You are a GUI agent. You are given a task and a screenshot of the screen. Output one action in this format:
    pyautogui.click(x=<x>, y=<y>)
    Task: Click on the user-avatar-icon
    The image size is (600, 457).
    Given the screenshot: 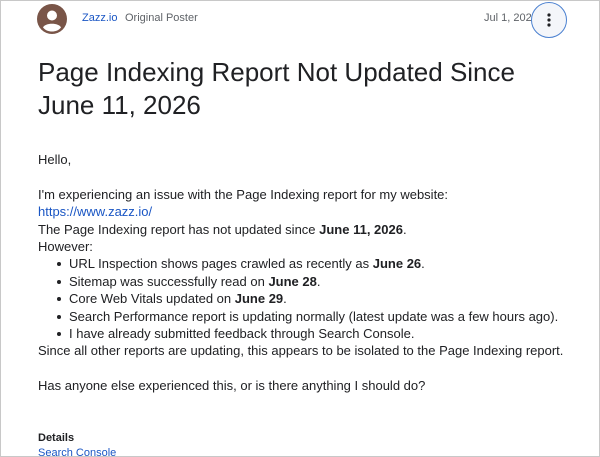 What is the action you would take?
    pyautogui.click(x=52, y=19)
    